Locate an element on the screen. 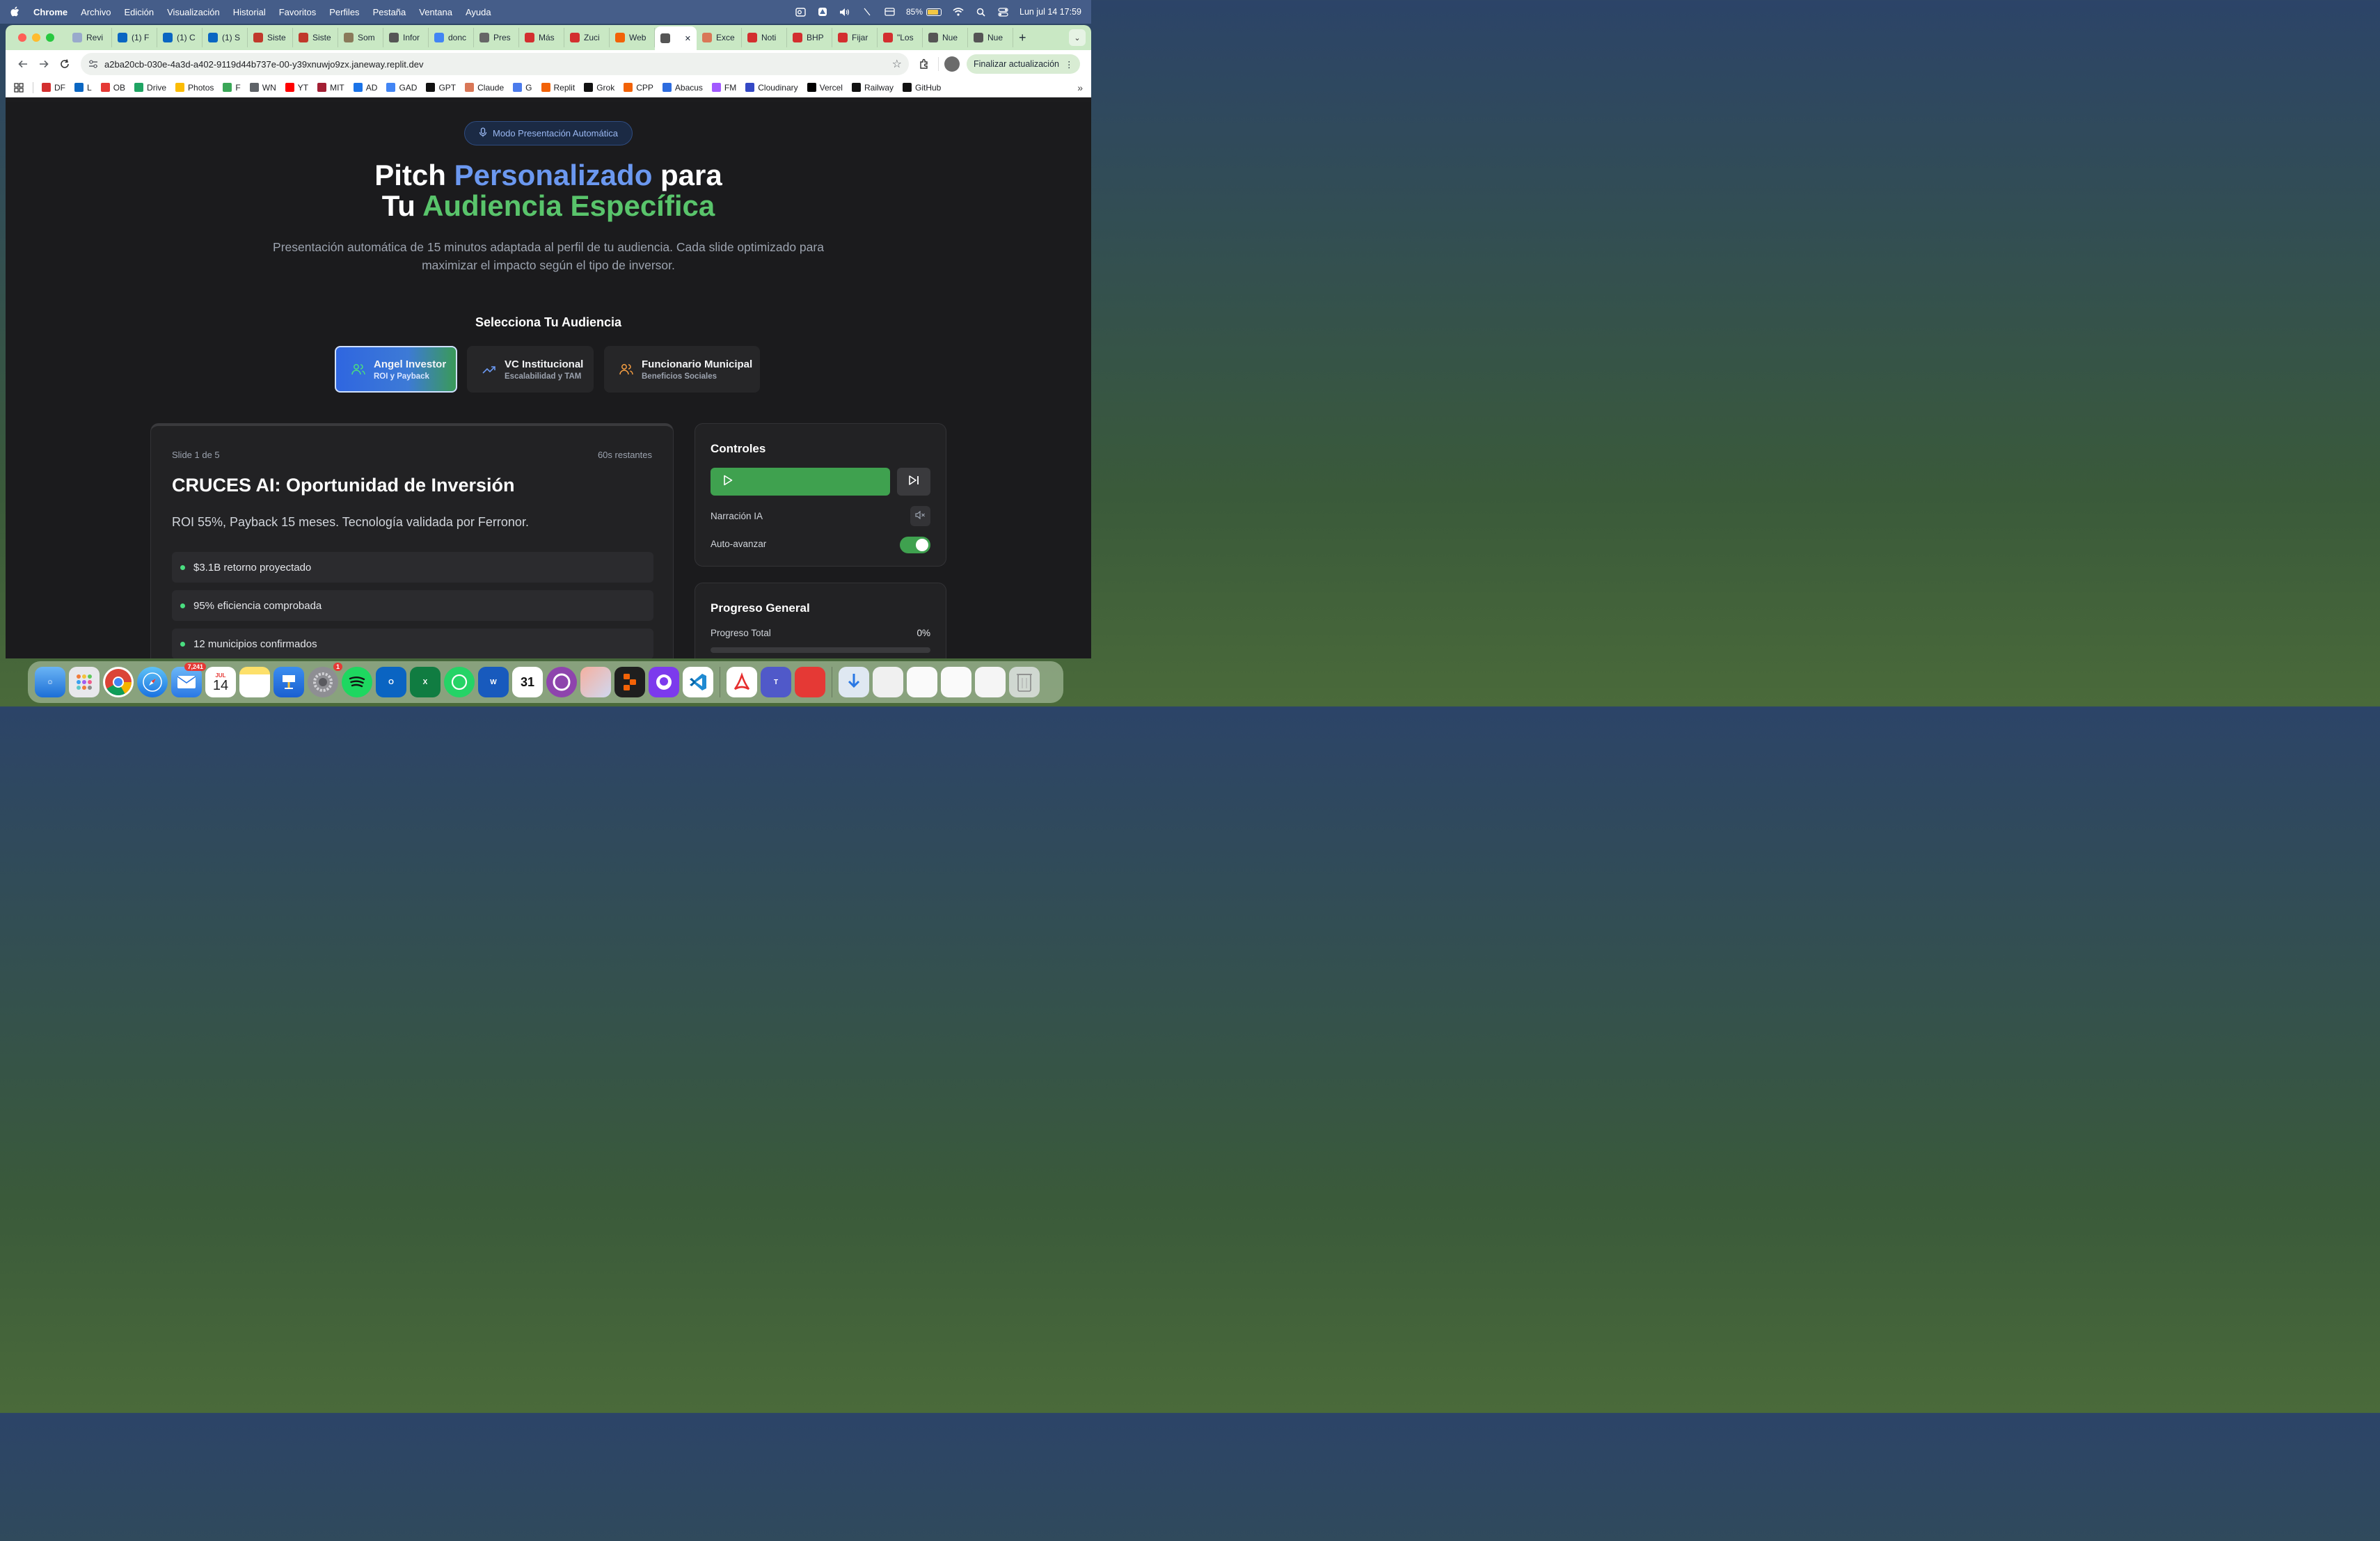 The image size is (2380, 1541). word-icon: W is located at coordinates (493, 682).